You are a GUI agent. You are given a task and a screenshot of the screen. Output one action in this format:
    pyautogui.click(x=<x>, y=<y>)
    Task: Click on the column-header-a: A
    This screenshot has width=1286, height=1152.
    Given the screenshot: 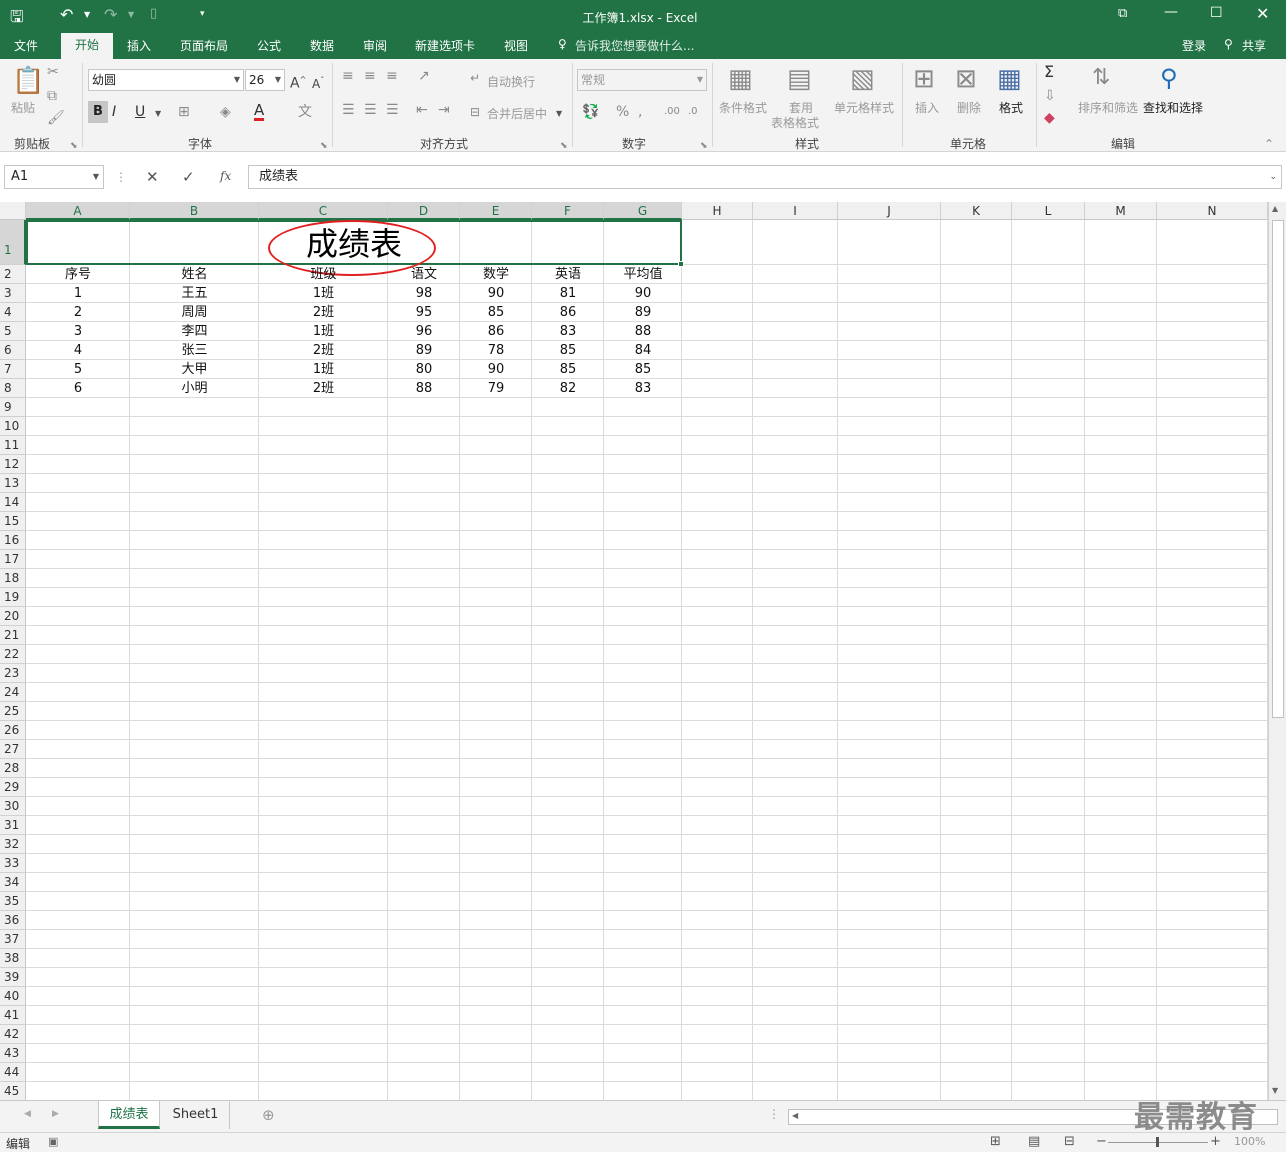 What is the action you would take?
    pyautogui.click(x=78, y=211)
    